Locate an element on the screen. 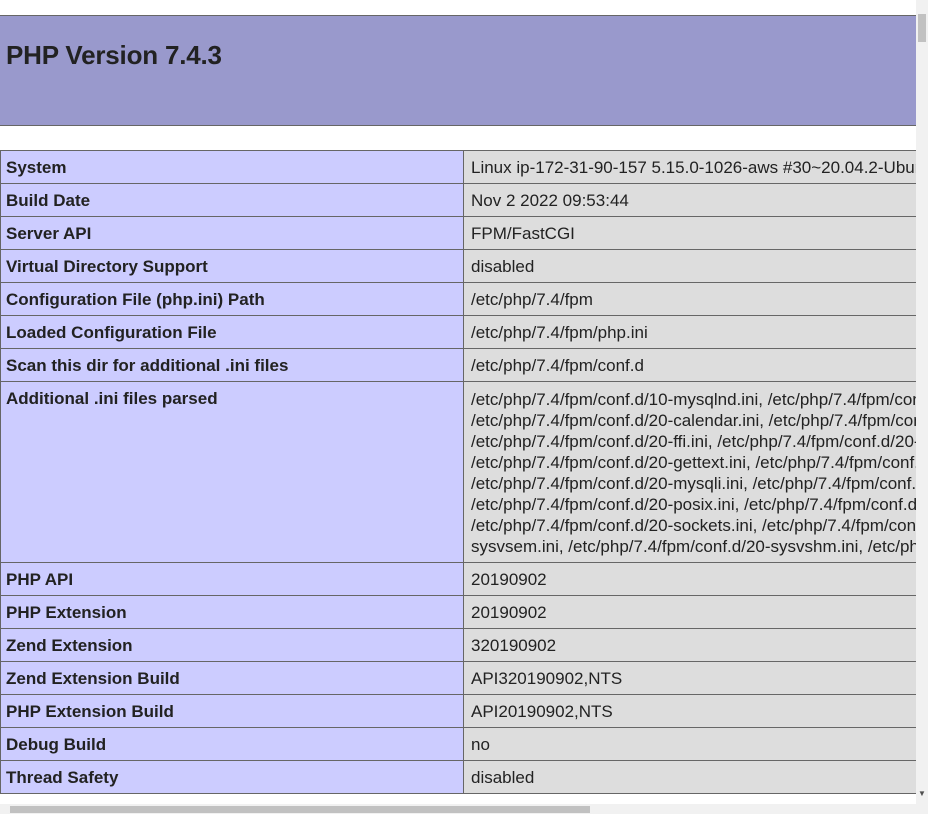  table-row: Build Date Nov 2 2022 09:53:44 is located at coordinates (458, 200).